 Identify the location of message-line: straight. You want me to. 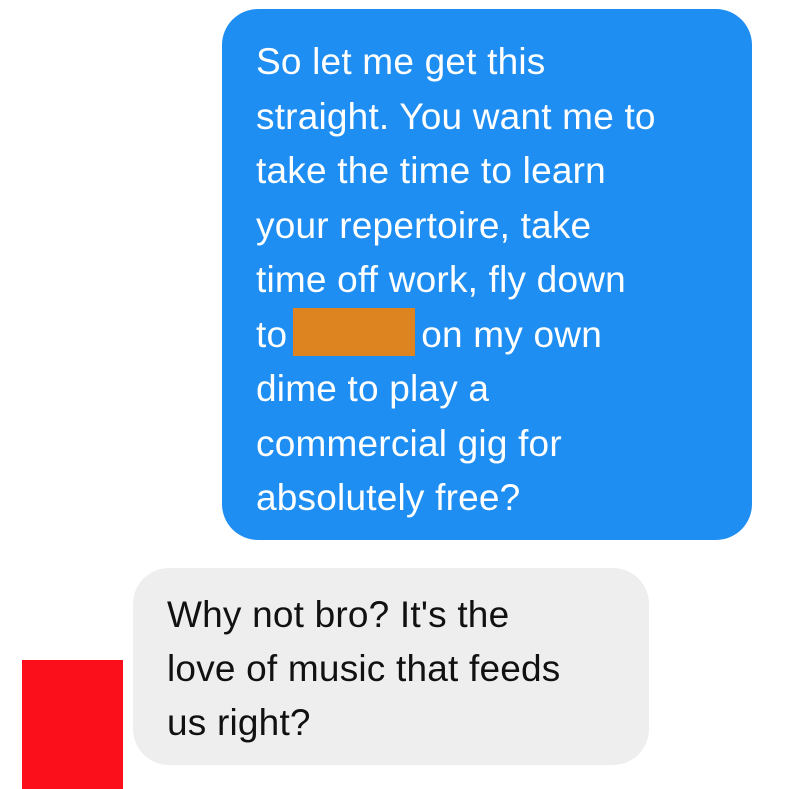
(456, 116).